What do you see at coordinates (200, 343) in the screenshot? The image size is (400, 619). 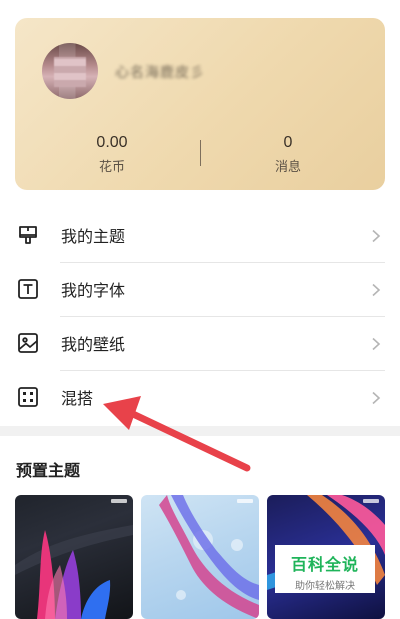 I see `menu-item-my-wallpapers: 我的壁纸` at bounding box center [200, 343].